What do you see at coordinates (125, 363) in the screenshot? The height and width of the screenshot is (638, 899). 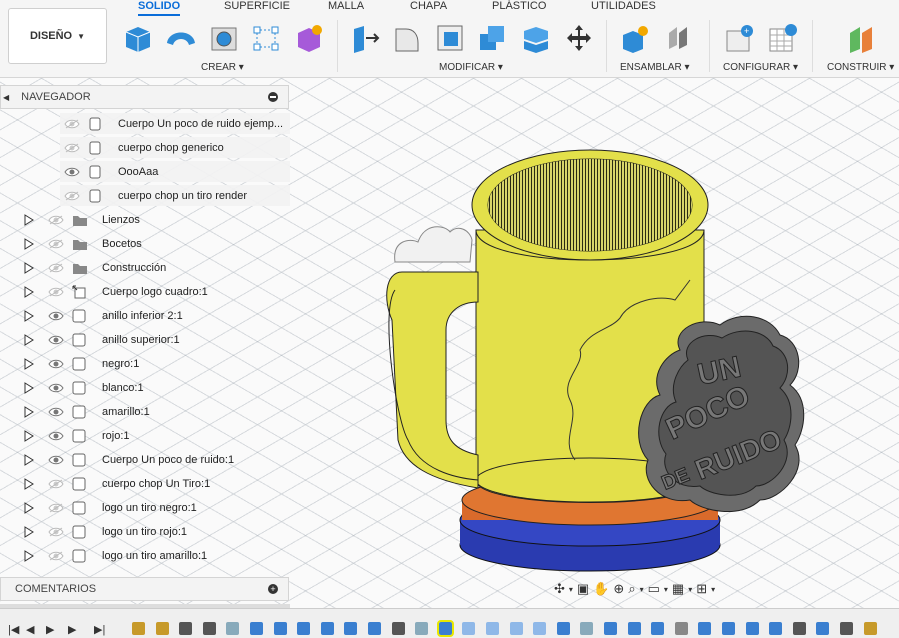 I see `tree-item: negro:1` at bounding box center [125, 363].